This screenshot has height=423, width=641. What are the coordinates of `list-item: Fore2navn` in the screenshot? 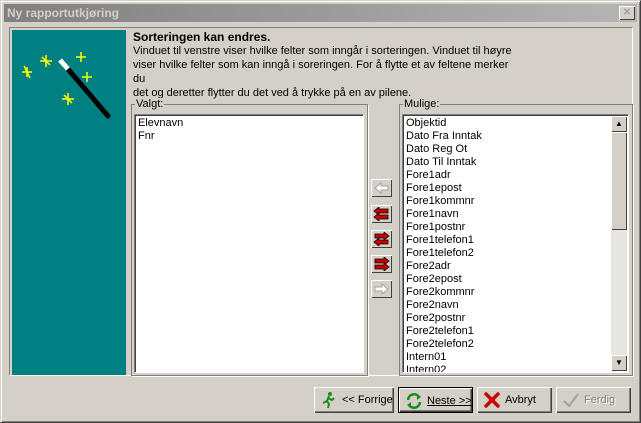 It's located at (517, 305).